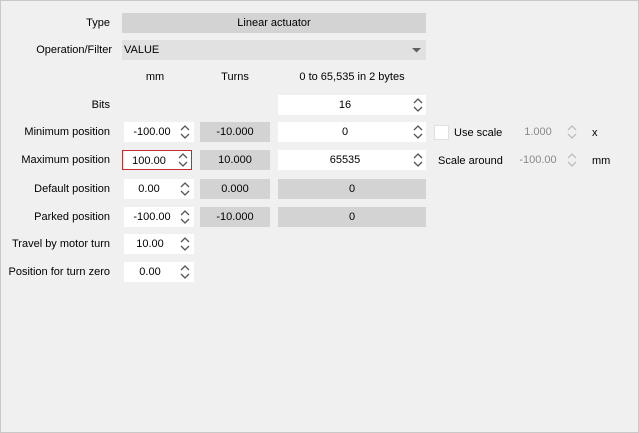 Image resolution: width=639 pixels, height=433 pixels. Describe the element at coordinates (152, 217) in the screenshot. I see `parked-position-mm-value: -100.00` at that location.